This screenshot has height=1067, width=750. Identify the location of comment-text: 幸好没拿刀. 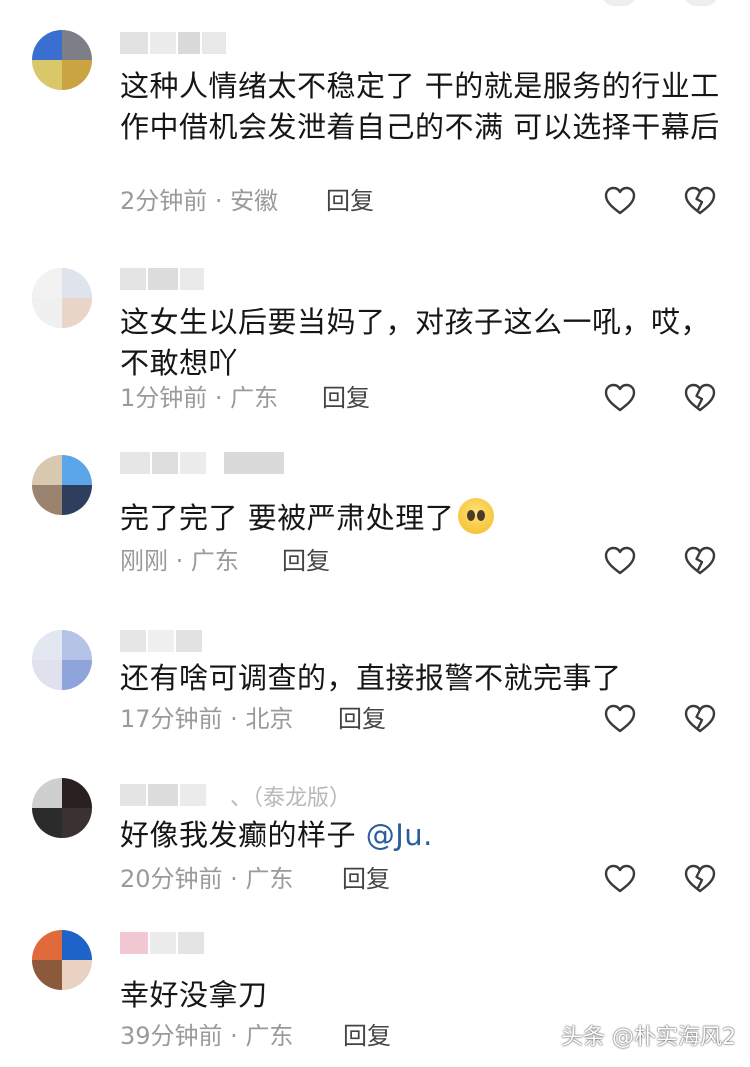
(194, 995).